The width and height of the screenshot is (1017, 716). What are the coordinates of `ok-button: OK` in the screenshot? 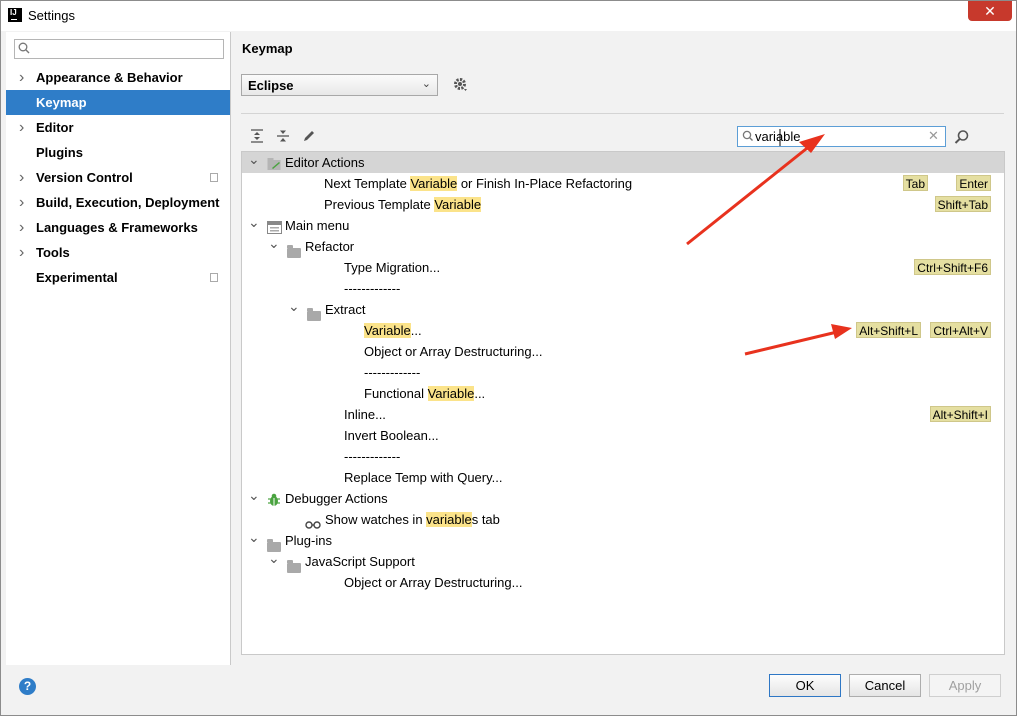 It's located at (805, 685).